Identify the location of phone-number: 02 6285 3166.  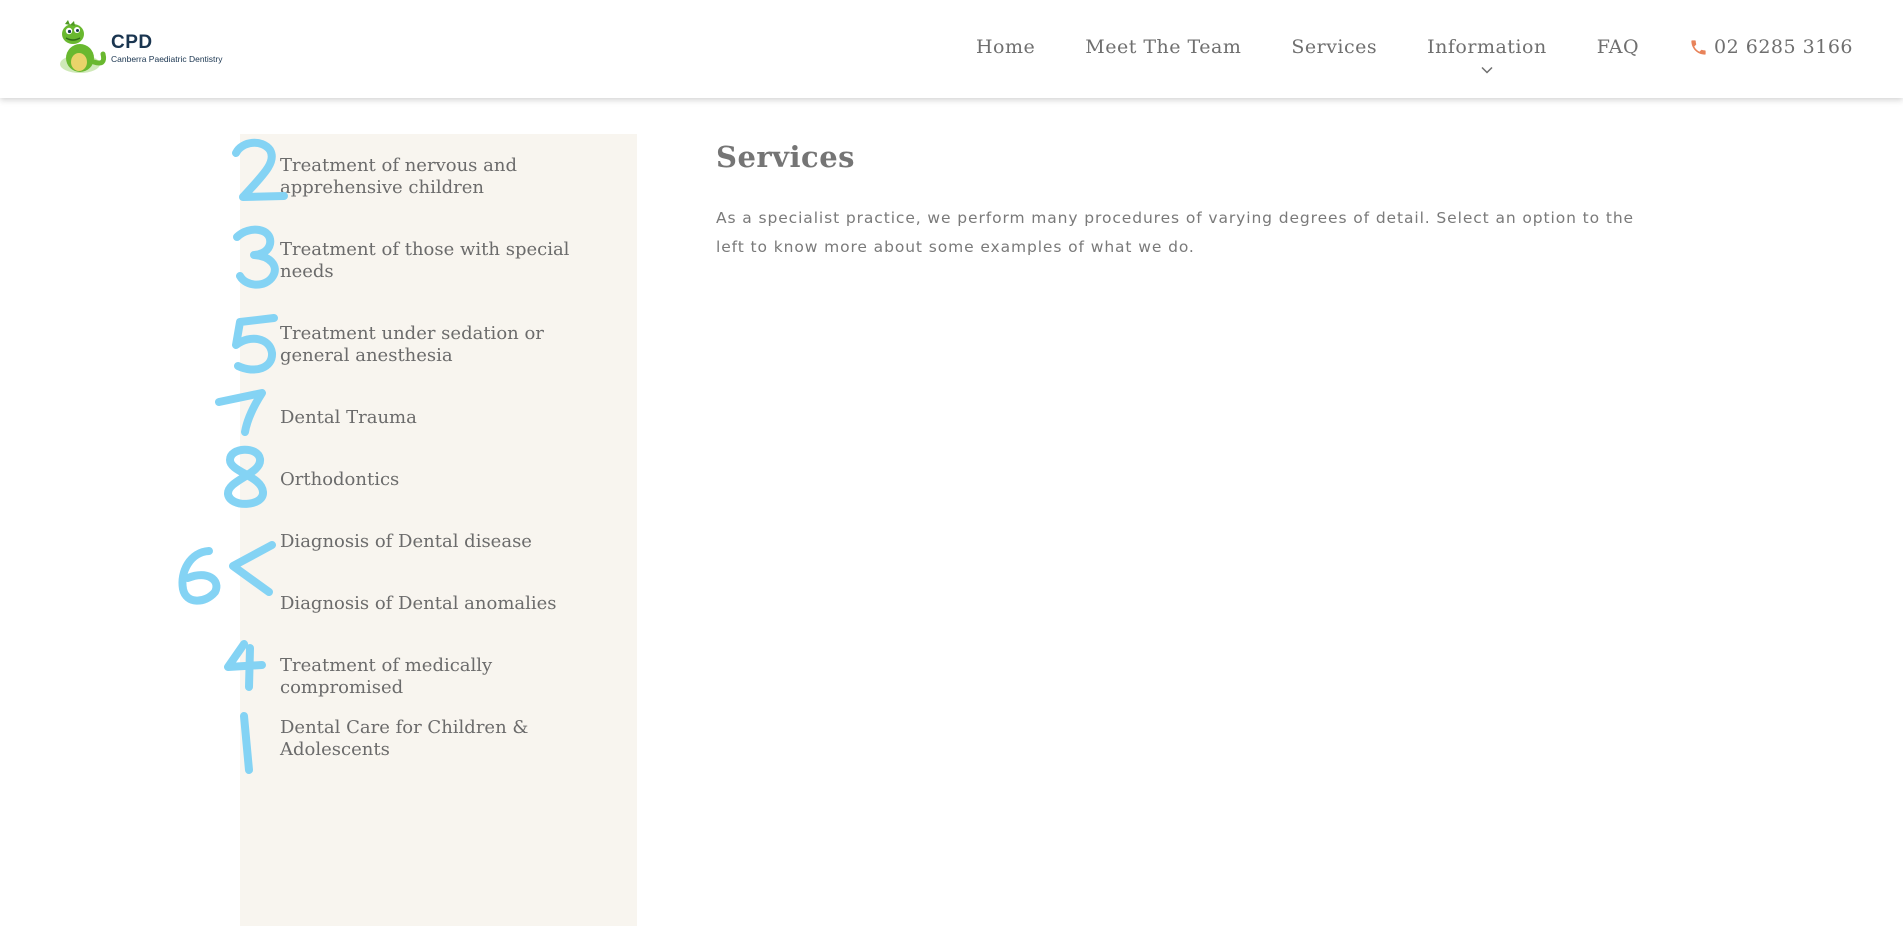
(1783, 47).